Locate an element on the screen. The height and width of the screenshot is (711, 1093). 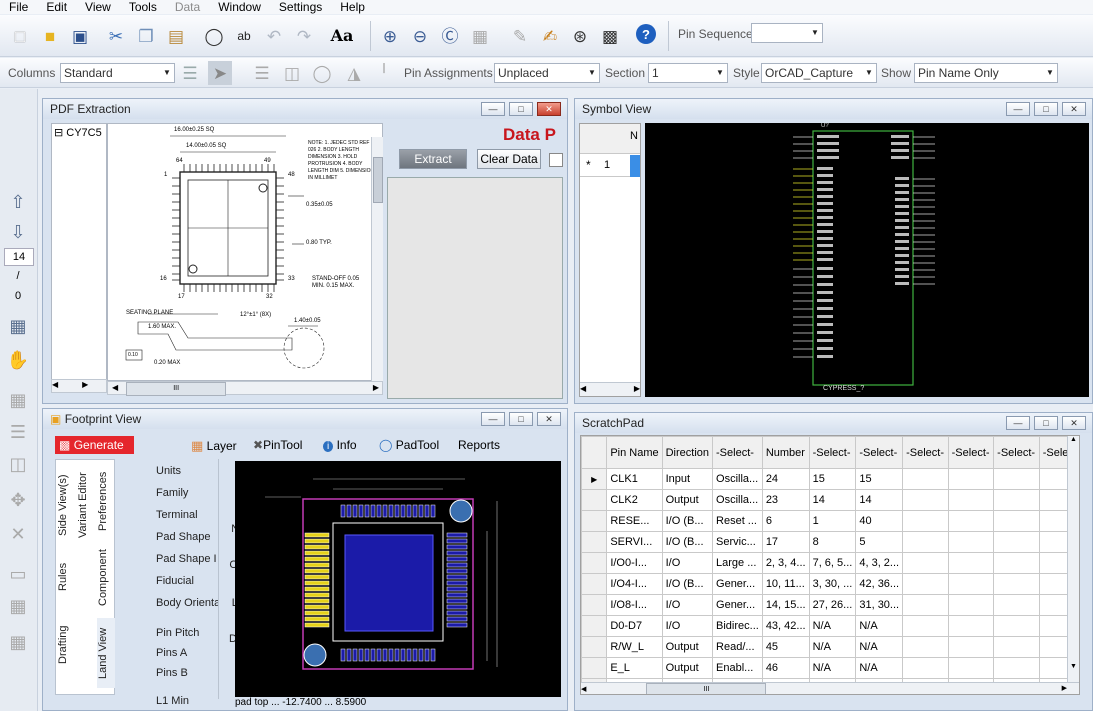
table-cell: 40 is located at coordinates (879, 521).